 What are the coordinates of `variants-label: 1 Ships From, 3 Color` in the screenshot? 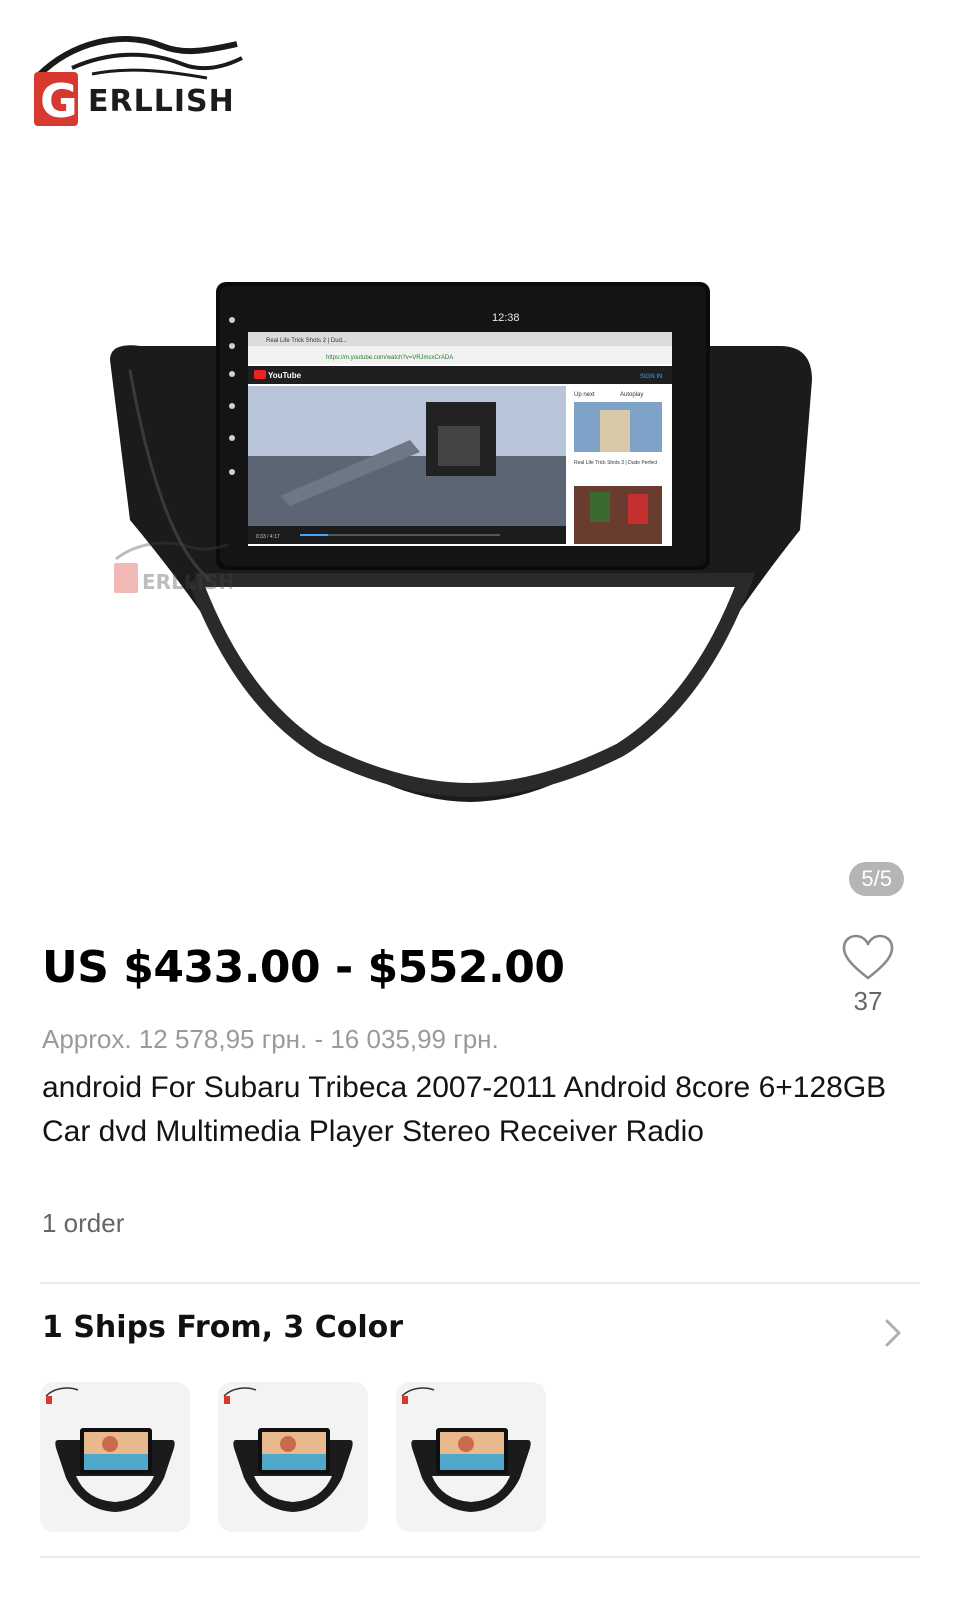 It's located at (223, 1327).